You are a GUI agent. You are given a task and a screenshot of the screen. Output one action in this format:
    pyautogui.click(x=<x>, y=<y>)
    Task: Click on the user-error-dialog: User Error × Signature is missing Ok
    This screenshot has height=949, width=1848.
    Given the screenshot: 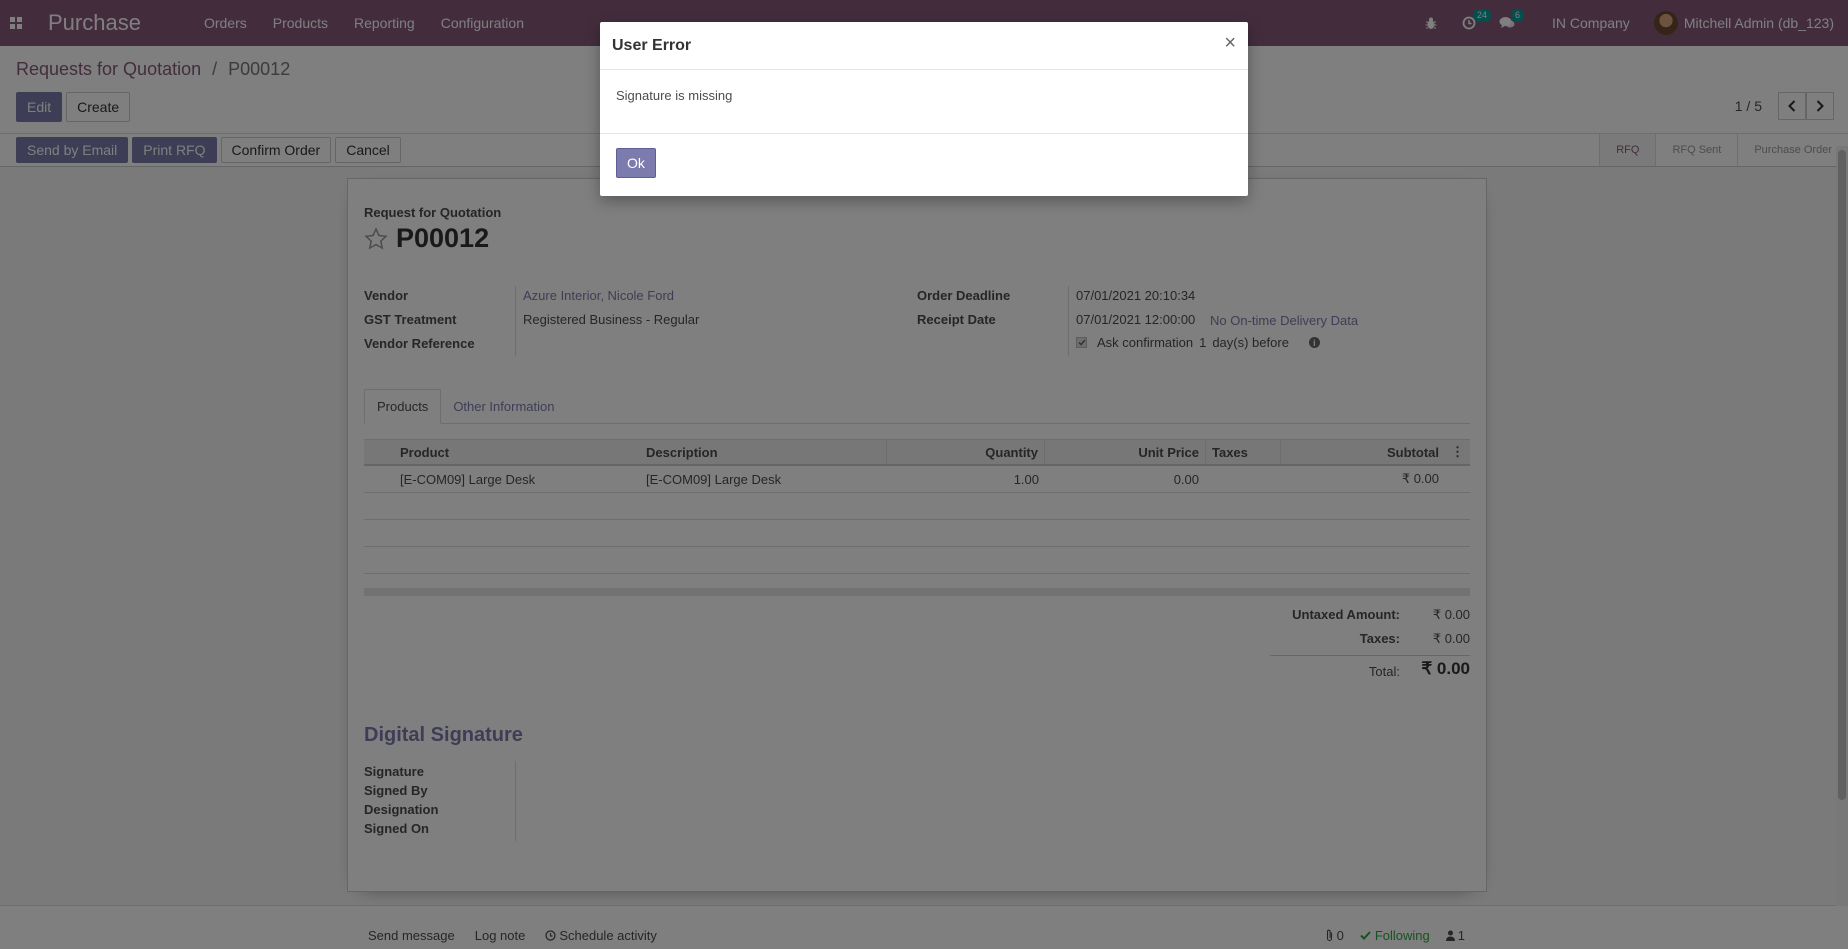 What is the action you would take?
    pyautogui.click(x=924, y=109)
    